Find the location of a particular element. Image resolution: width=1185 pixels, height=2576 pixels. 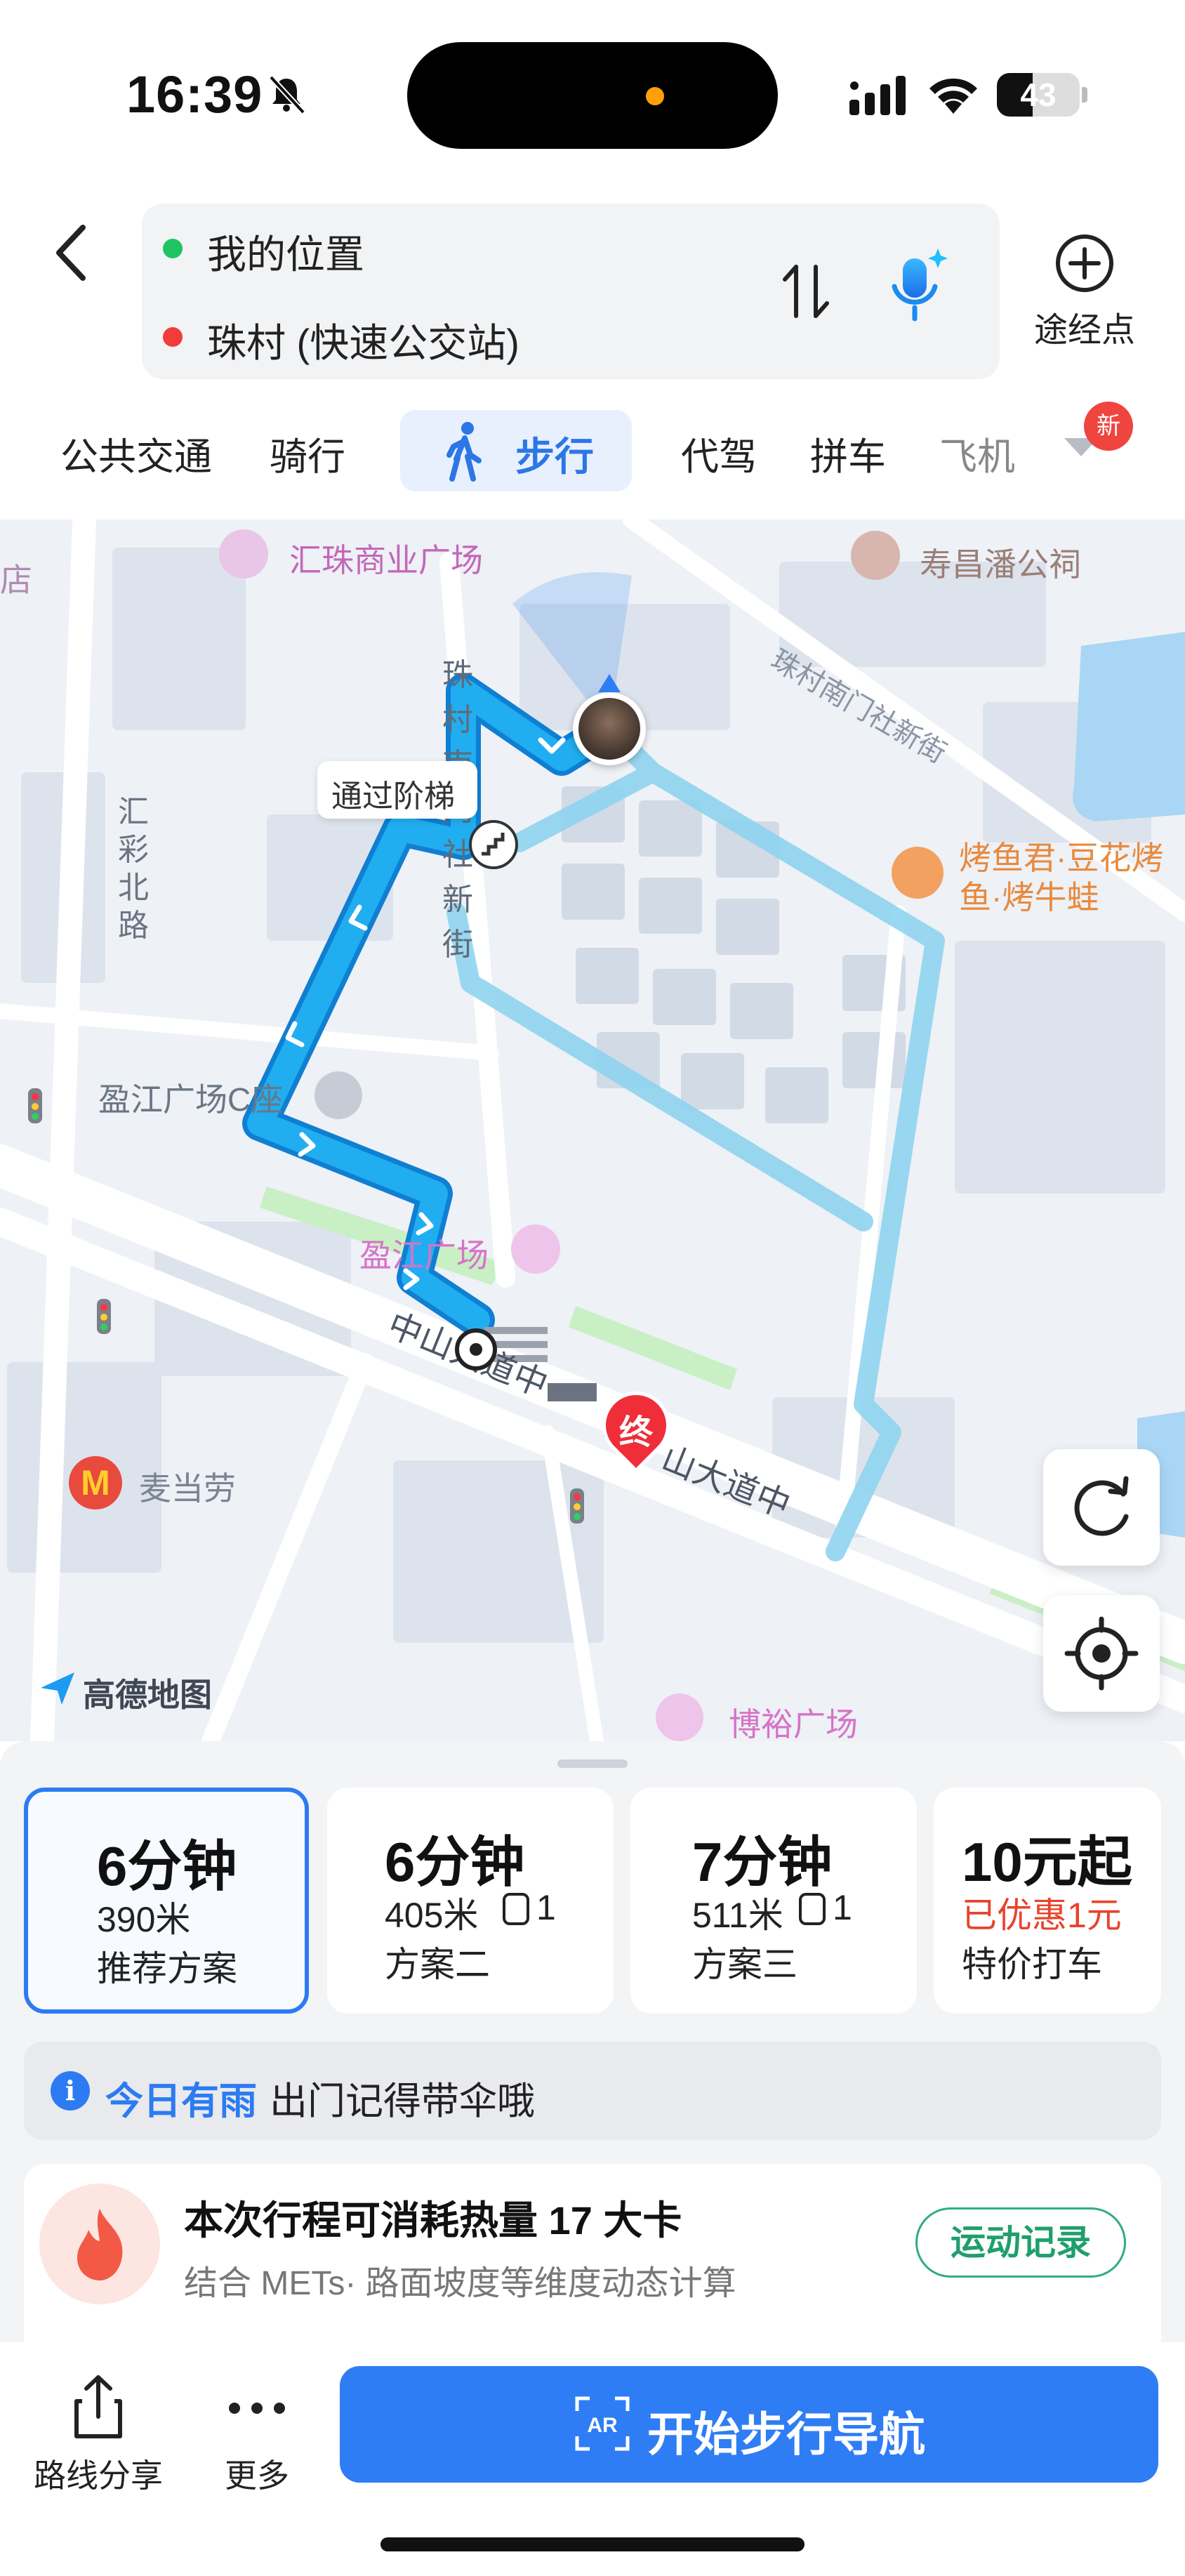

locate-me-button is located at coordinates (1101, 1653).